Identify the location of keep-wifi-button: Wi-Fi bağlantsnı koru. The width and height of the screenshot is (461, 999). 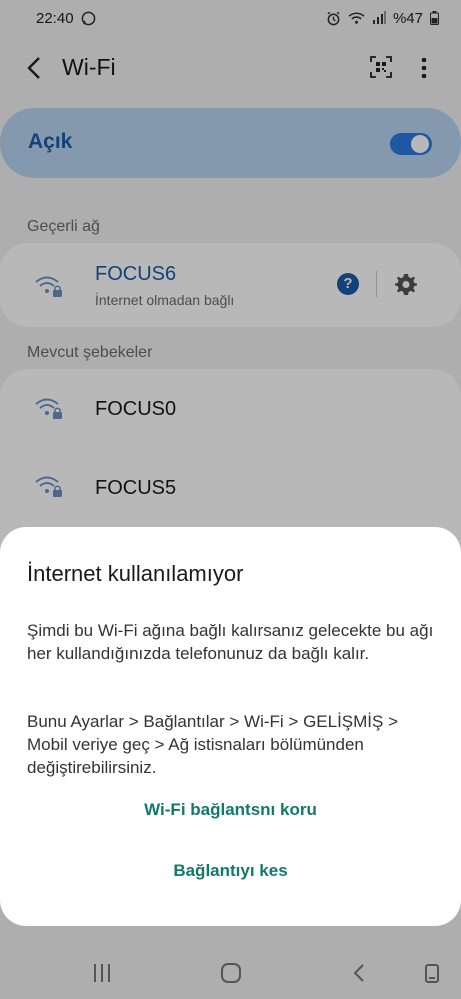
(230, 810).